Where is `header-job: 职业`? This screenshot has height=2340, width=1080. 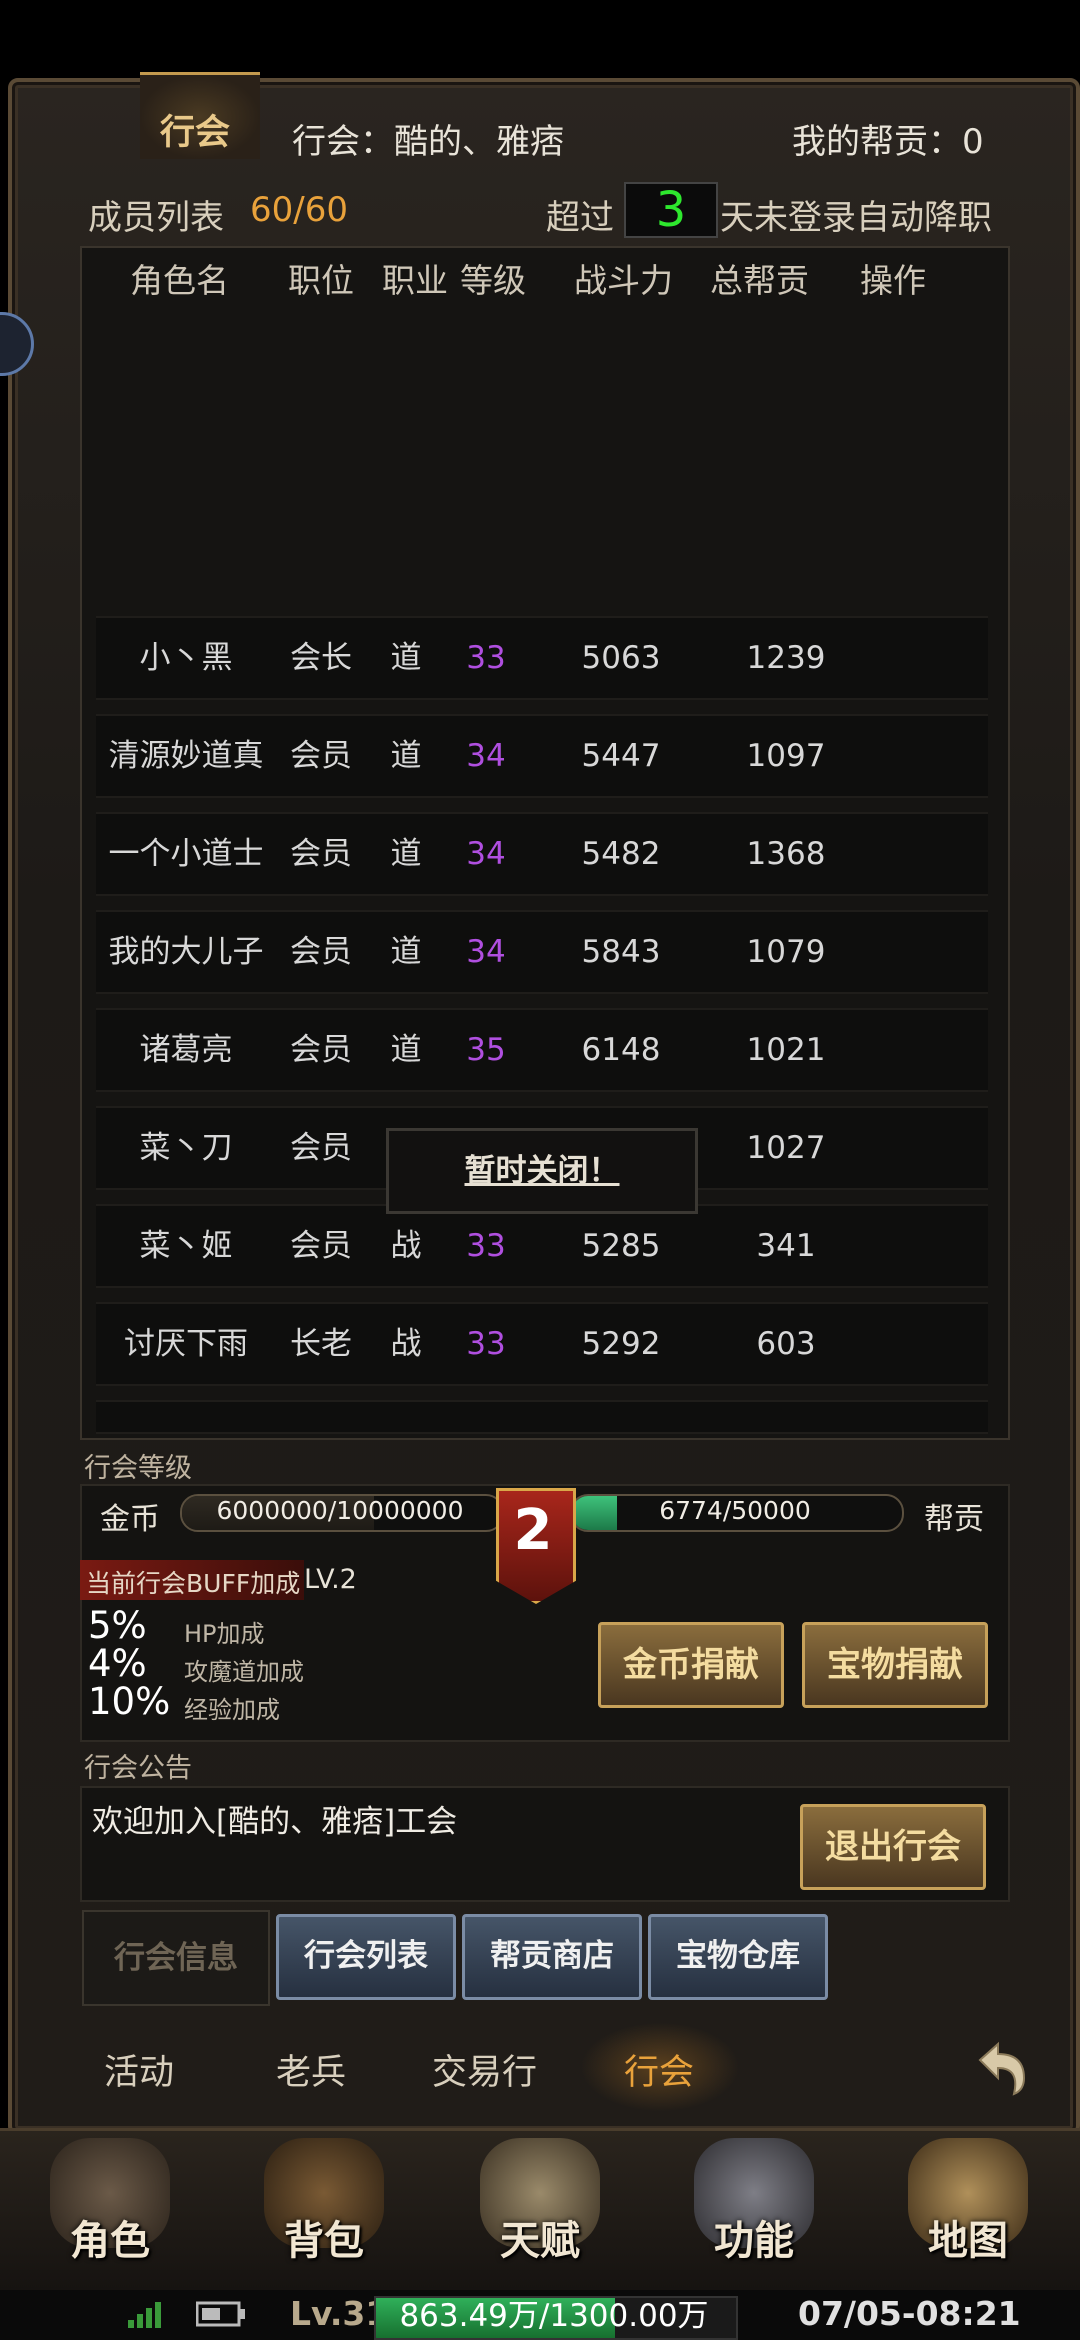 header-job: 职业 is located at coordinates (415, 280).